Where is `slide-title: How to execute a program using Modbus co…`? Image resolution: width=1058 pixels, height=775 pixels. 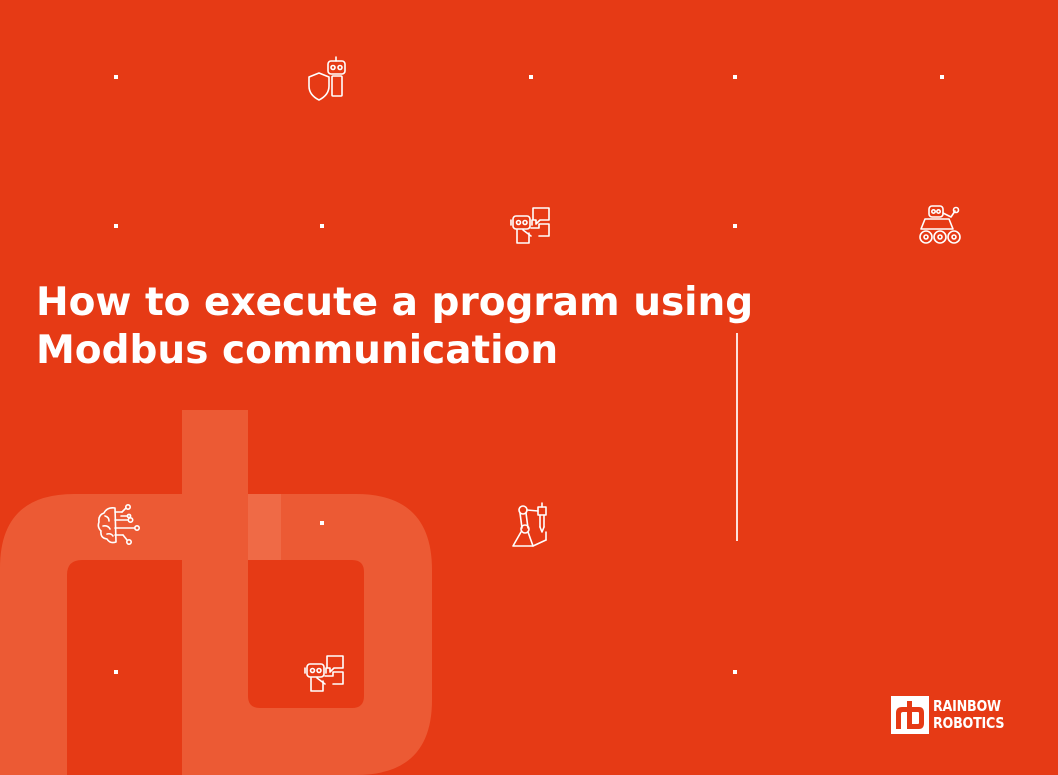 slide-title: How to execute a program using Modbus co… is located at coordinates (395, 327).